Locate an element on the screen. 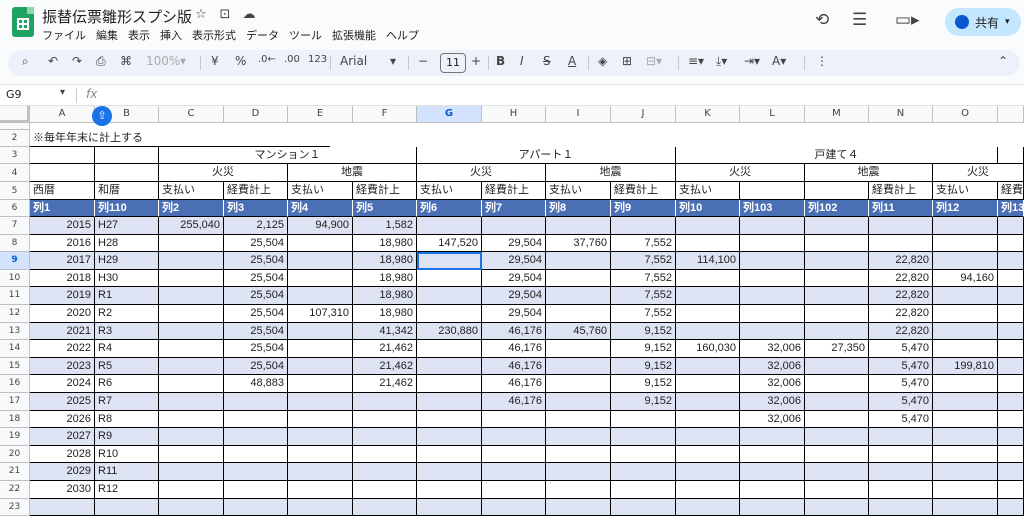 The height and width of the screenshot is (522, 1024). document-title: 振替伝票雛形スプシ版 is located at coordinates (117, 16).